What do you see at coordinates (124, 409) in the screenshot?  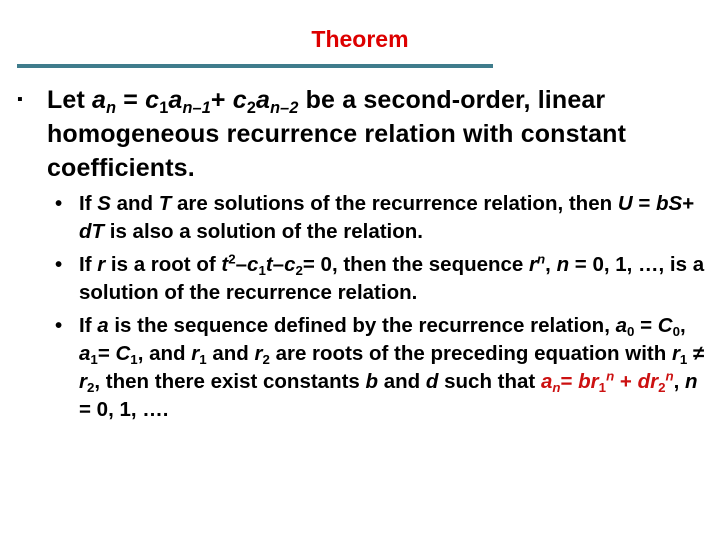 I see `text-fragment: = 0, 1, ….` at bounding box center [124, 409].